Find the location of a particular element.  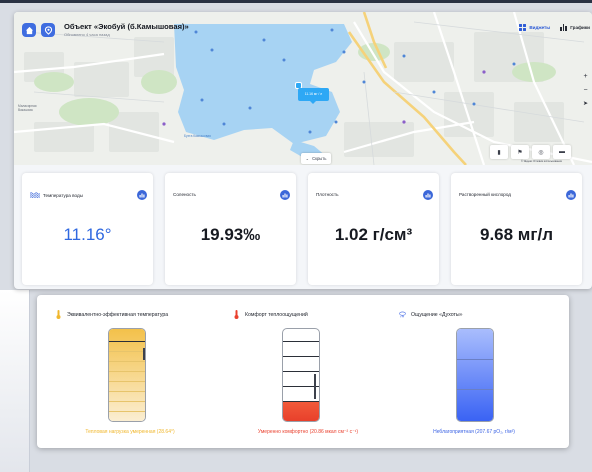

charts-tab-label: Графики is located at coordinates (580, 27).